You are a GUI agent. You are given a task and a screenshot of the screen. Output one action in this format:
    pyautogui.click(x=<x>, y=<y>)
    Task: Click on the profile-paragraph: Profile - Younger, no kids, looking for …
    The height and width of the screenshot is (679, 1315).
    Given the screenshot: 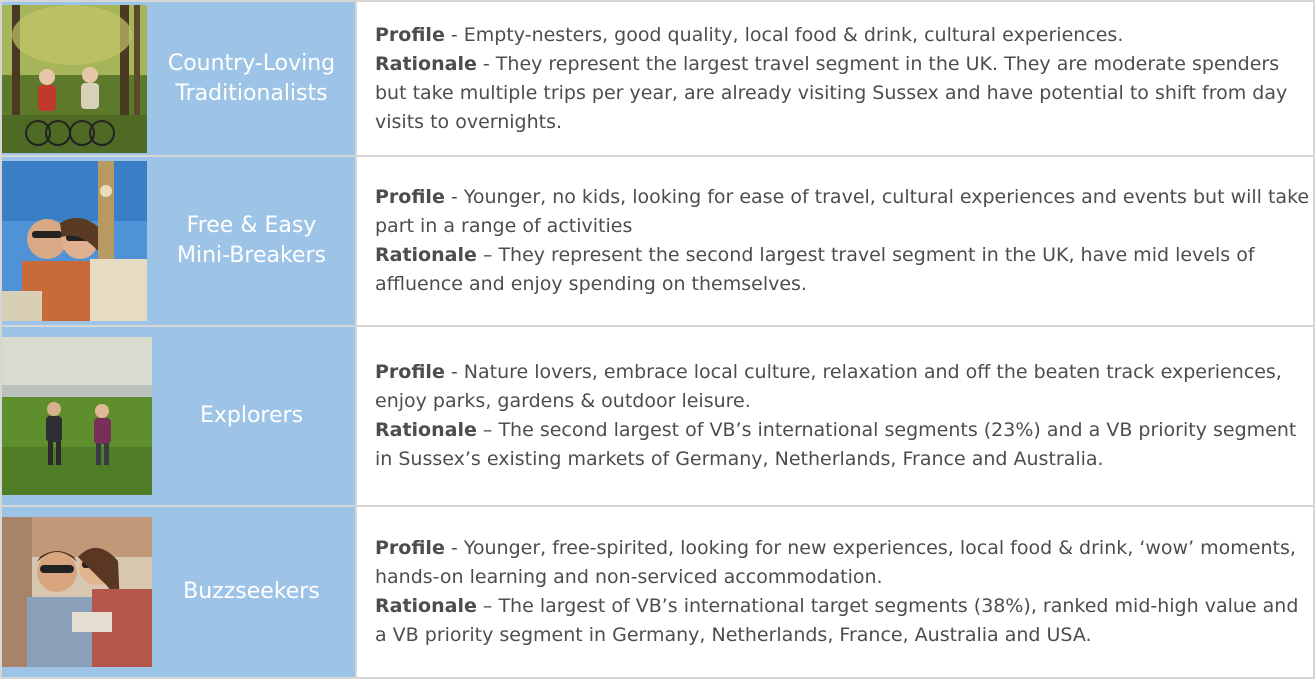 What is the action you would take?
    pyautogui.click(x=844, y=212)
    